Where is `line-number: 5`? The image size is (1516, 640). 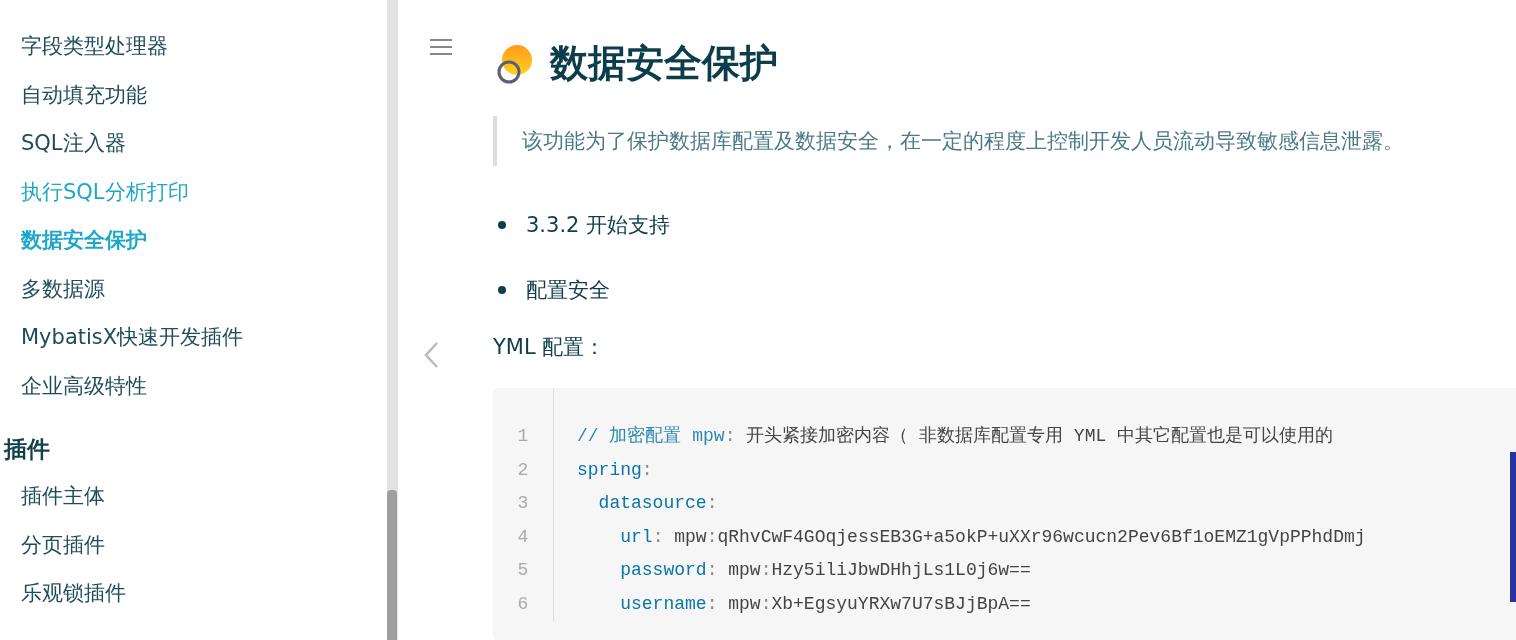
line-number: 5 is located at coordinates (523, 570).